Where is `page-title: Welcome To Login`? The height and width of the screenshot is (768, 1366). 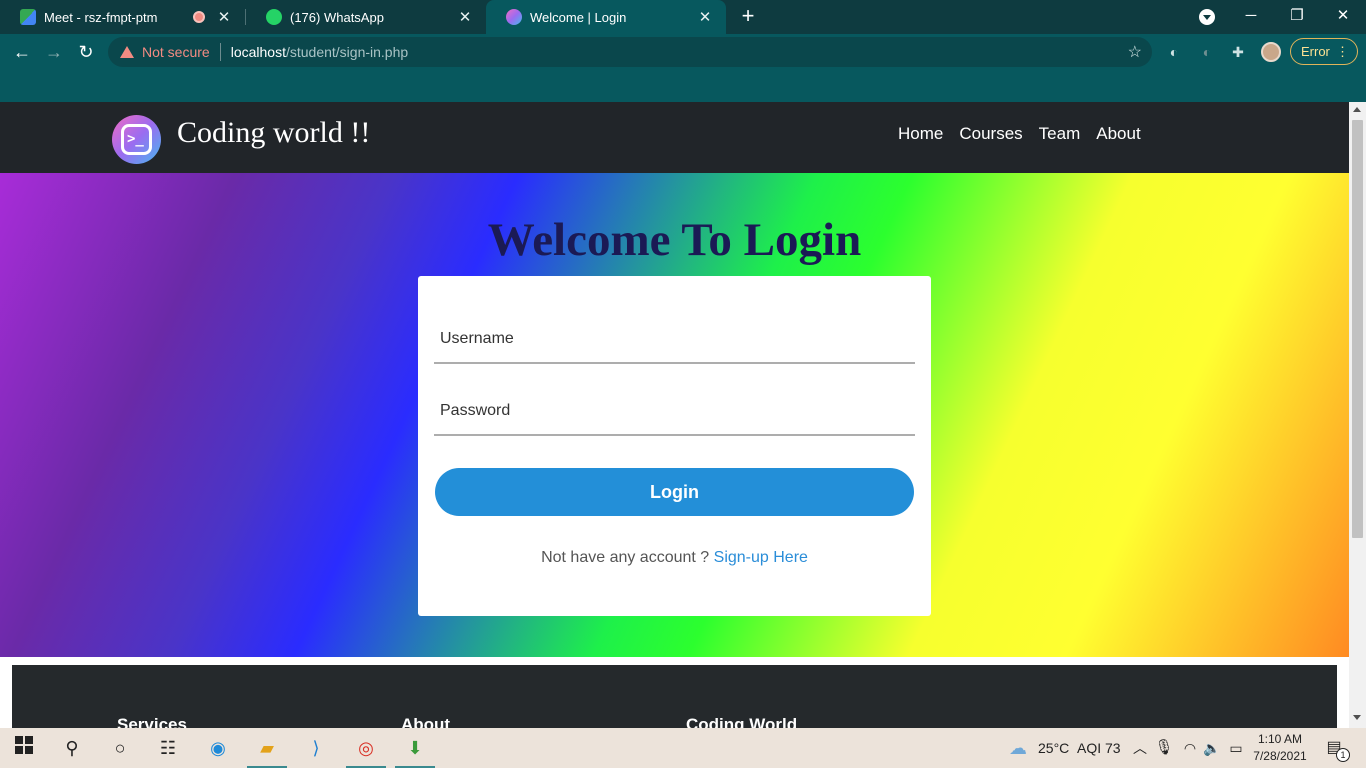 page-title: Welcome To Login is located at coordinates (674, 240).